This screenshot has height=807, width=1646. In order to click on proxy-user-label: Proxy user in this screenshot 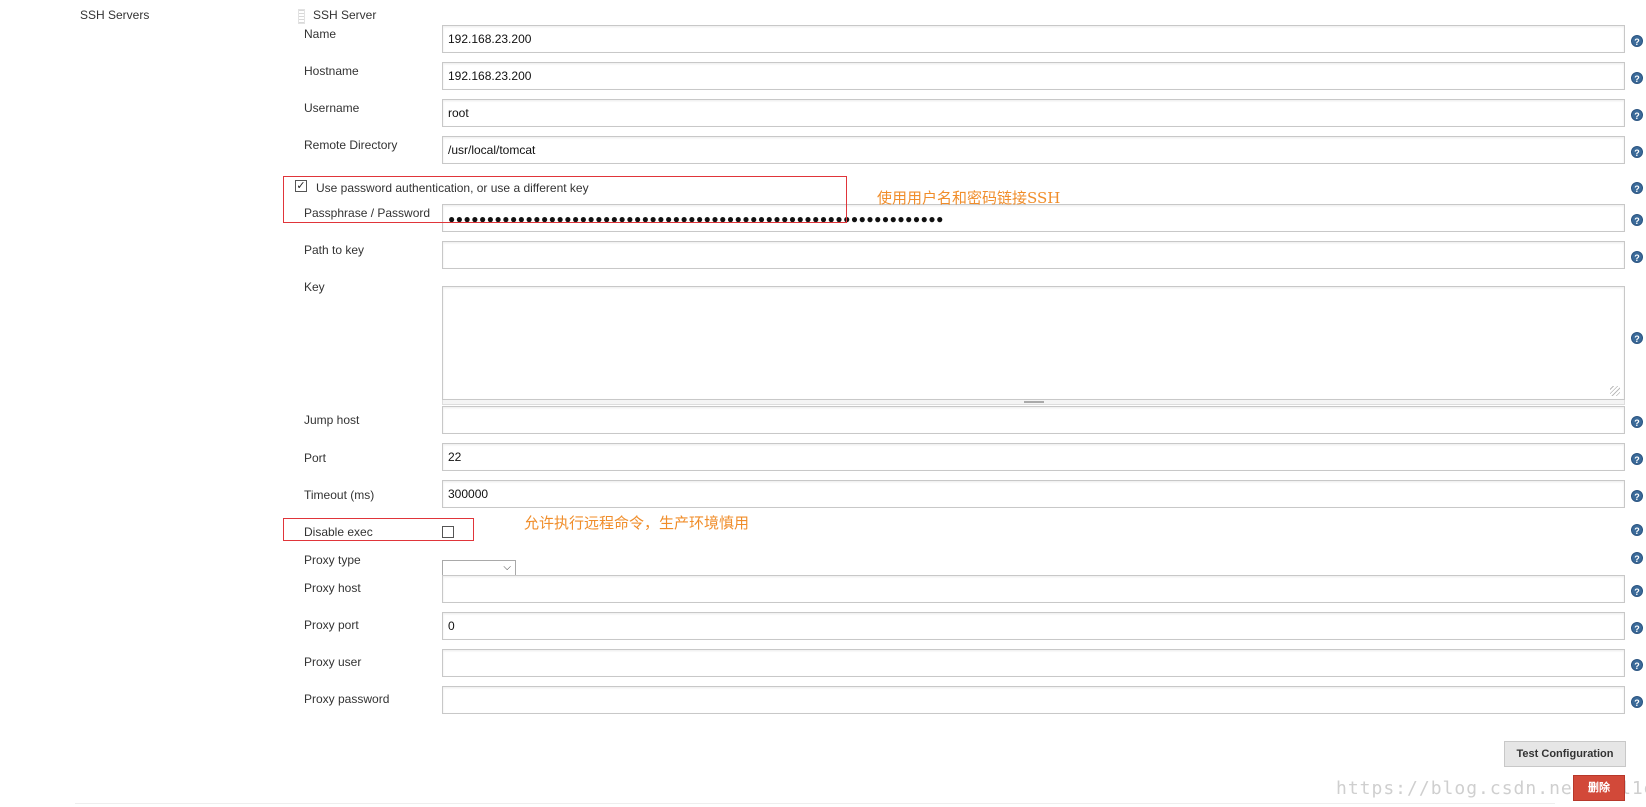, I will do `click(333, 662)`.